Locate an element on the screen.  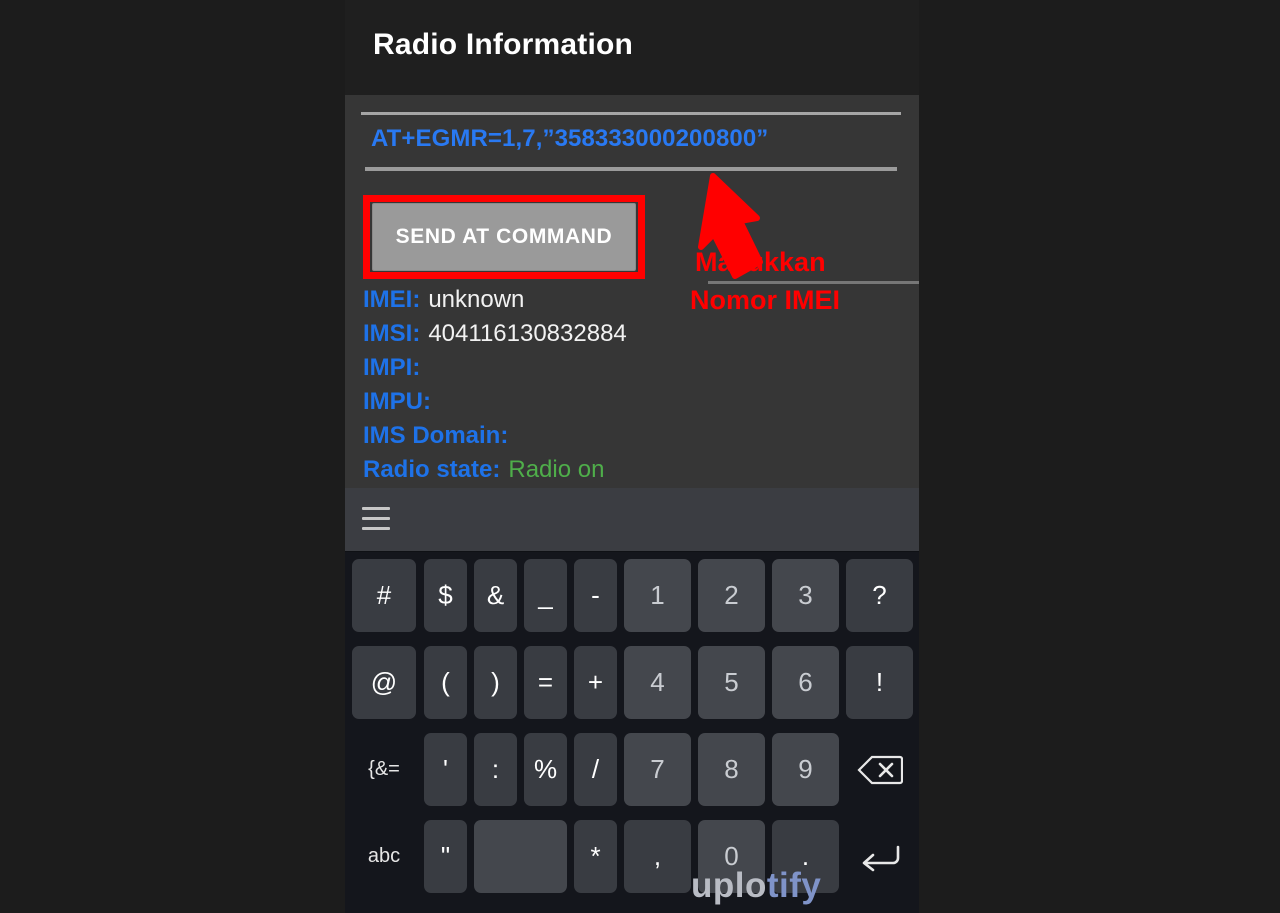
watermark-part-2: tify is located at coordinates (794, 885).